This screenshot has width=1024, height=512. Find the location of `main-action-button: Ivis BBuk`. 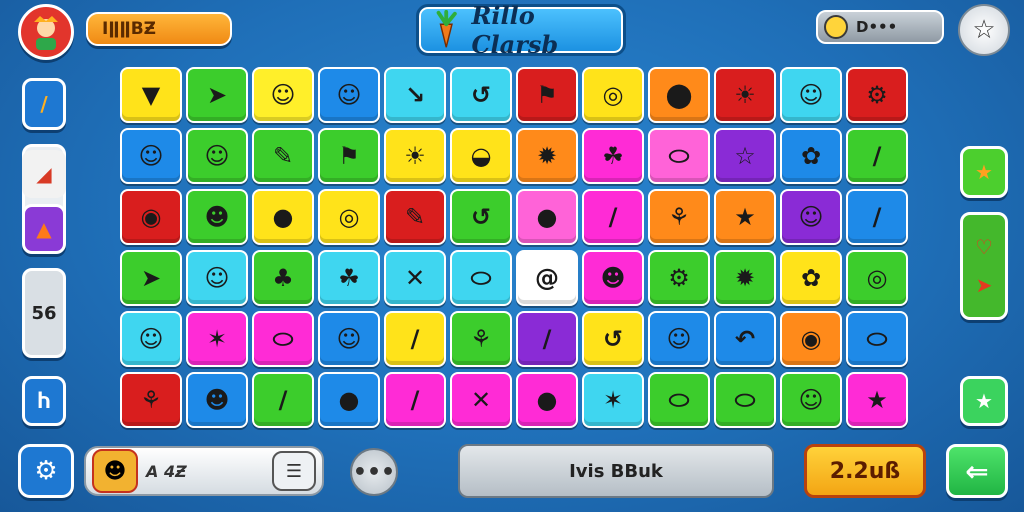

main-action-button: Ivis BBuk is located at coordinates (616, 471).